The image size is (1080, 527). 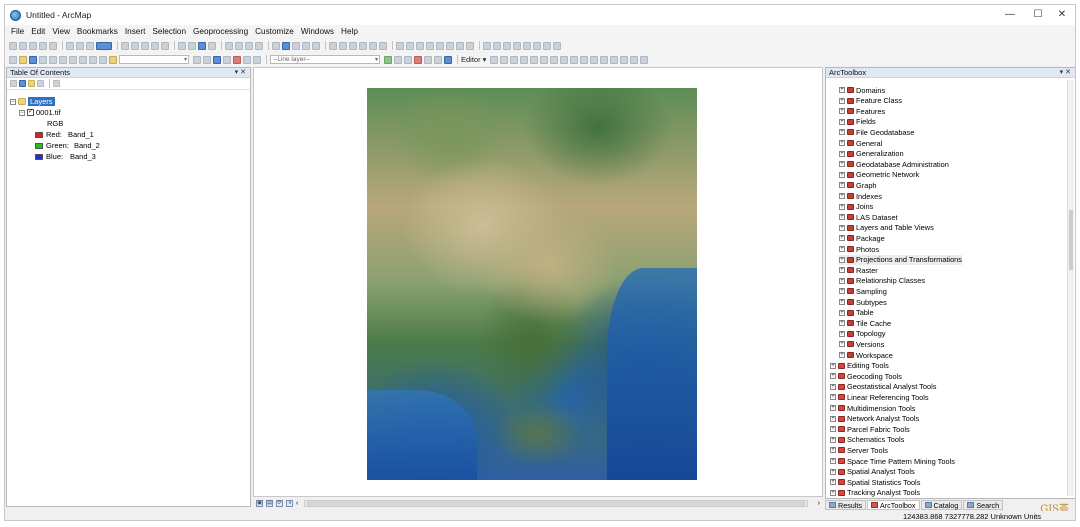 I want to click on menu-edit: Edit, so click(x=38, y=31).